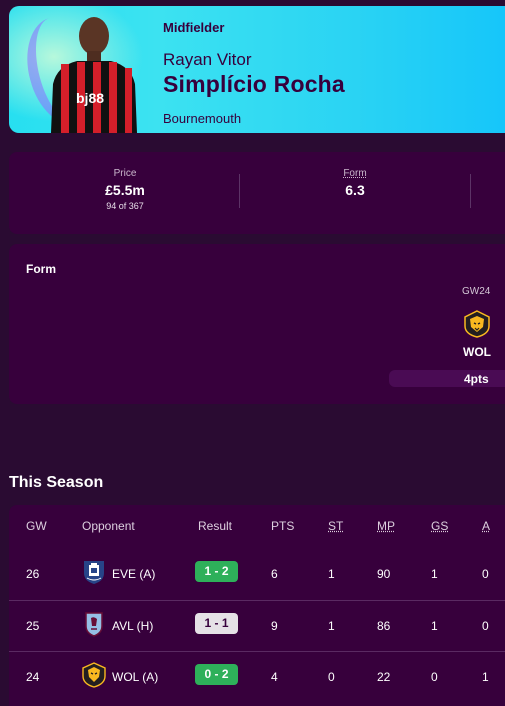  Describe the element at coordinates (477, 352) in the screenshot. I see `form-opponent: WOL` at that location.